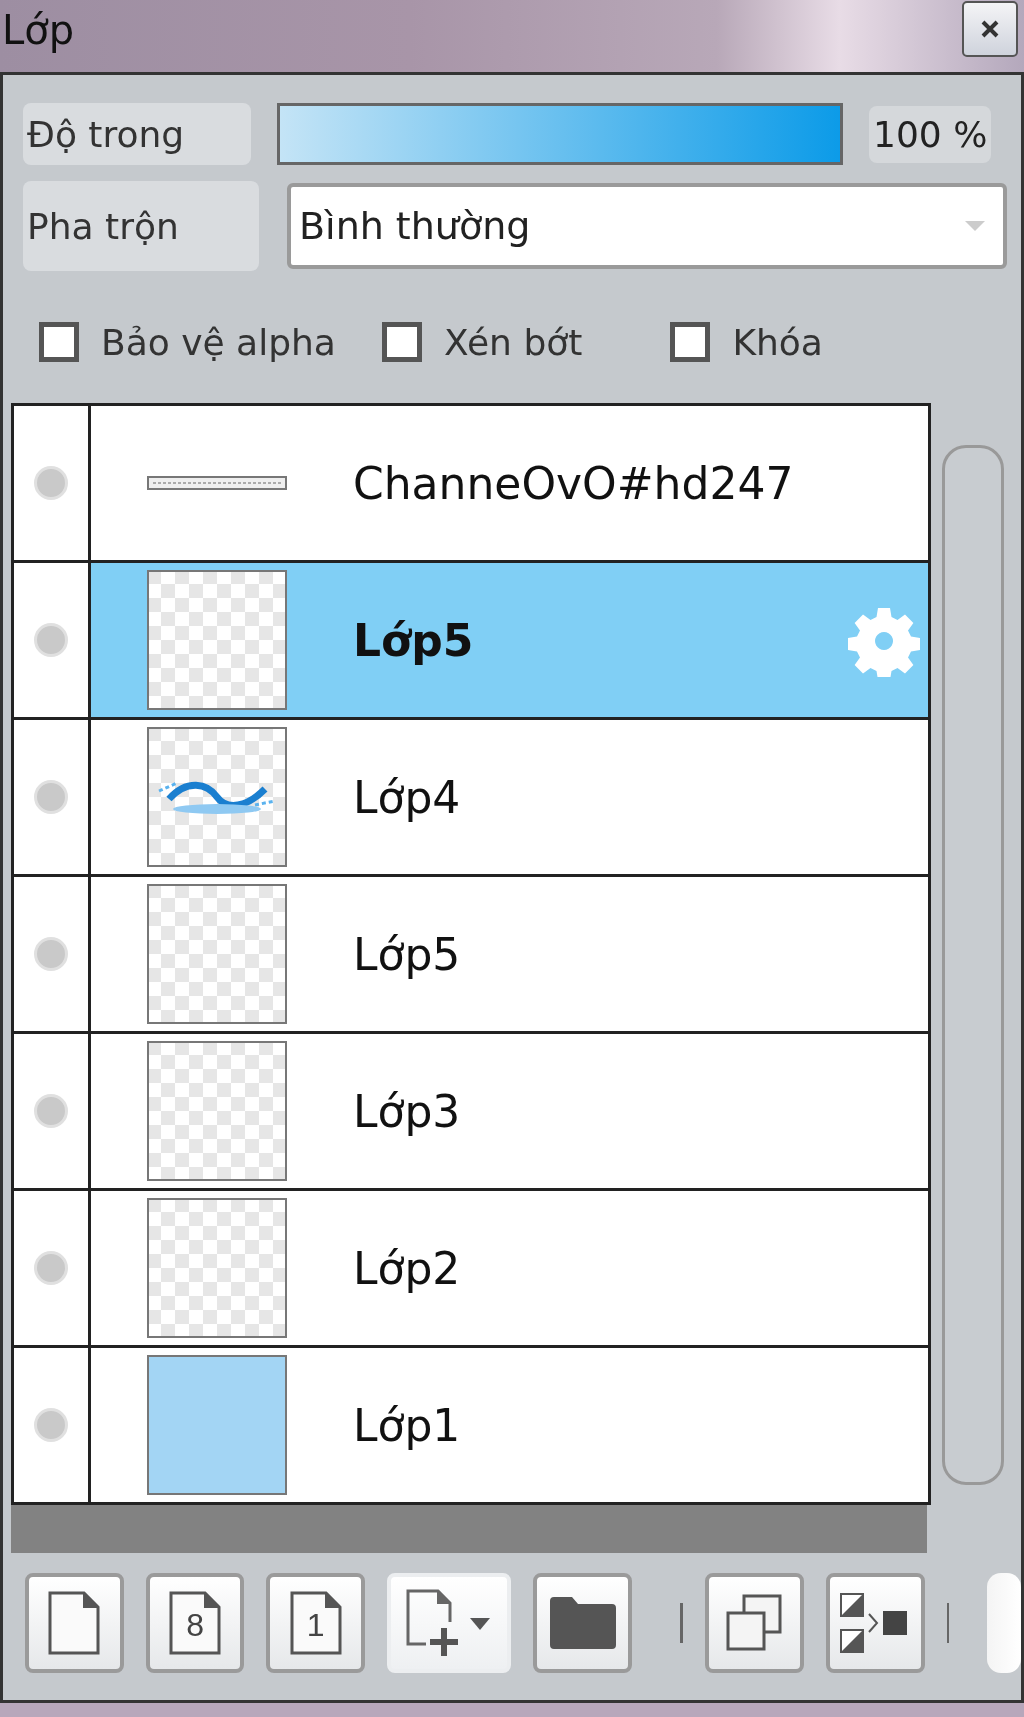 The height and width of the screenshot is (1717, 1024). What do you see at coordinates (137, 134) in the screenshot?
I see `opacity-label: Độ trong` at bounding box center [137, 134].